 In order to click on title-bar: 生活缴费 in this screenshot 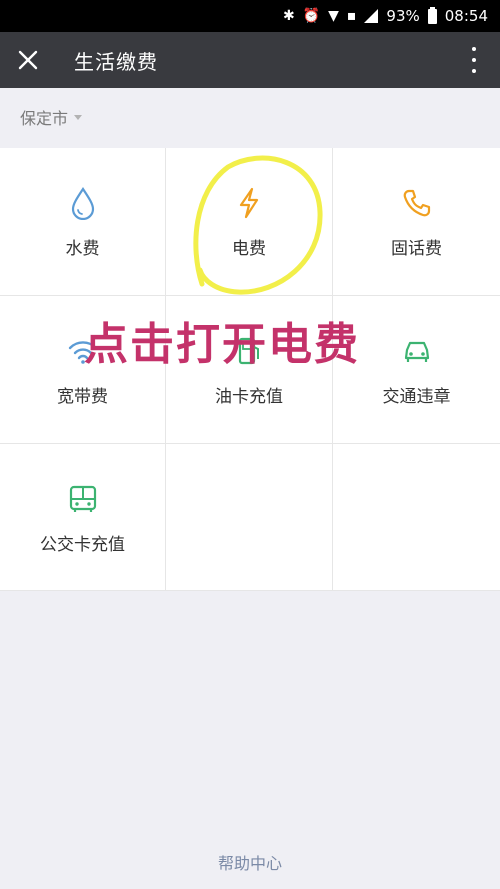, I will do `click(250, 60)`.